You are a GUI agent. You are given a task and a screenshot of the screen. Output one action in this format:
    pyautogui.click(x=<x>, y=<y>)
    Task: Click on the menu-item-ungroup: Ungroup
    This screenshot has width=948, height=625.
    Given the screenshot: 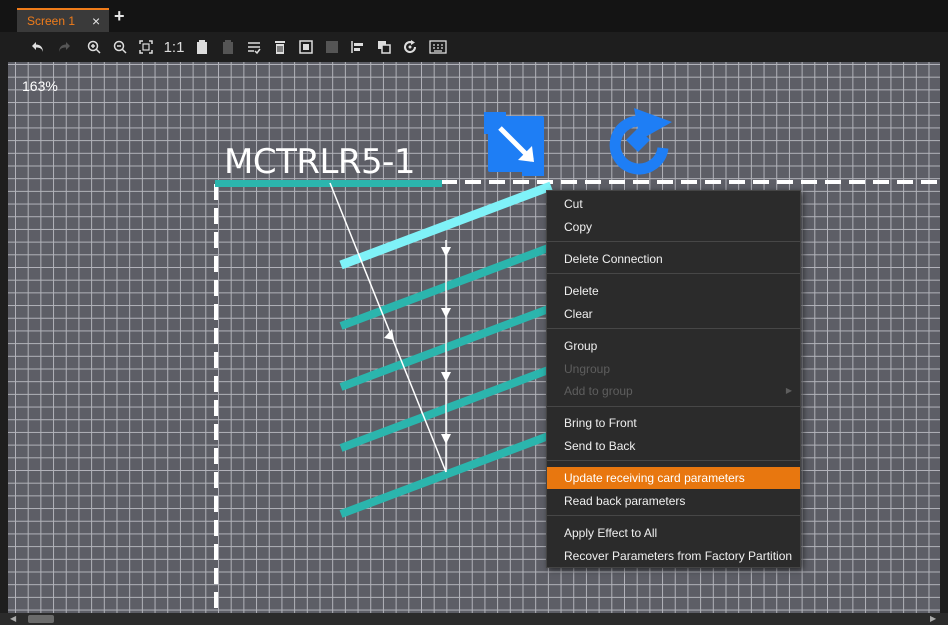 What is the action you would take?
    pyautogui.click(x=673, y=369)
    